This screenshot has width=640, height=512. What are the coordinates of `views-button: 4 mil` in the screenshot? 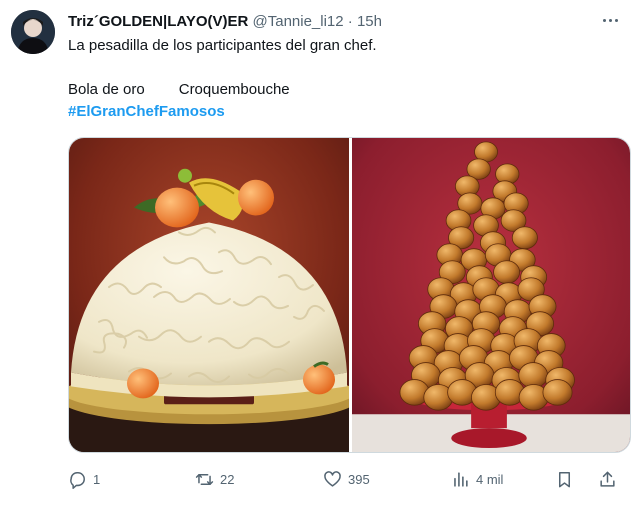 It's located at (477, 479).